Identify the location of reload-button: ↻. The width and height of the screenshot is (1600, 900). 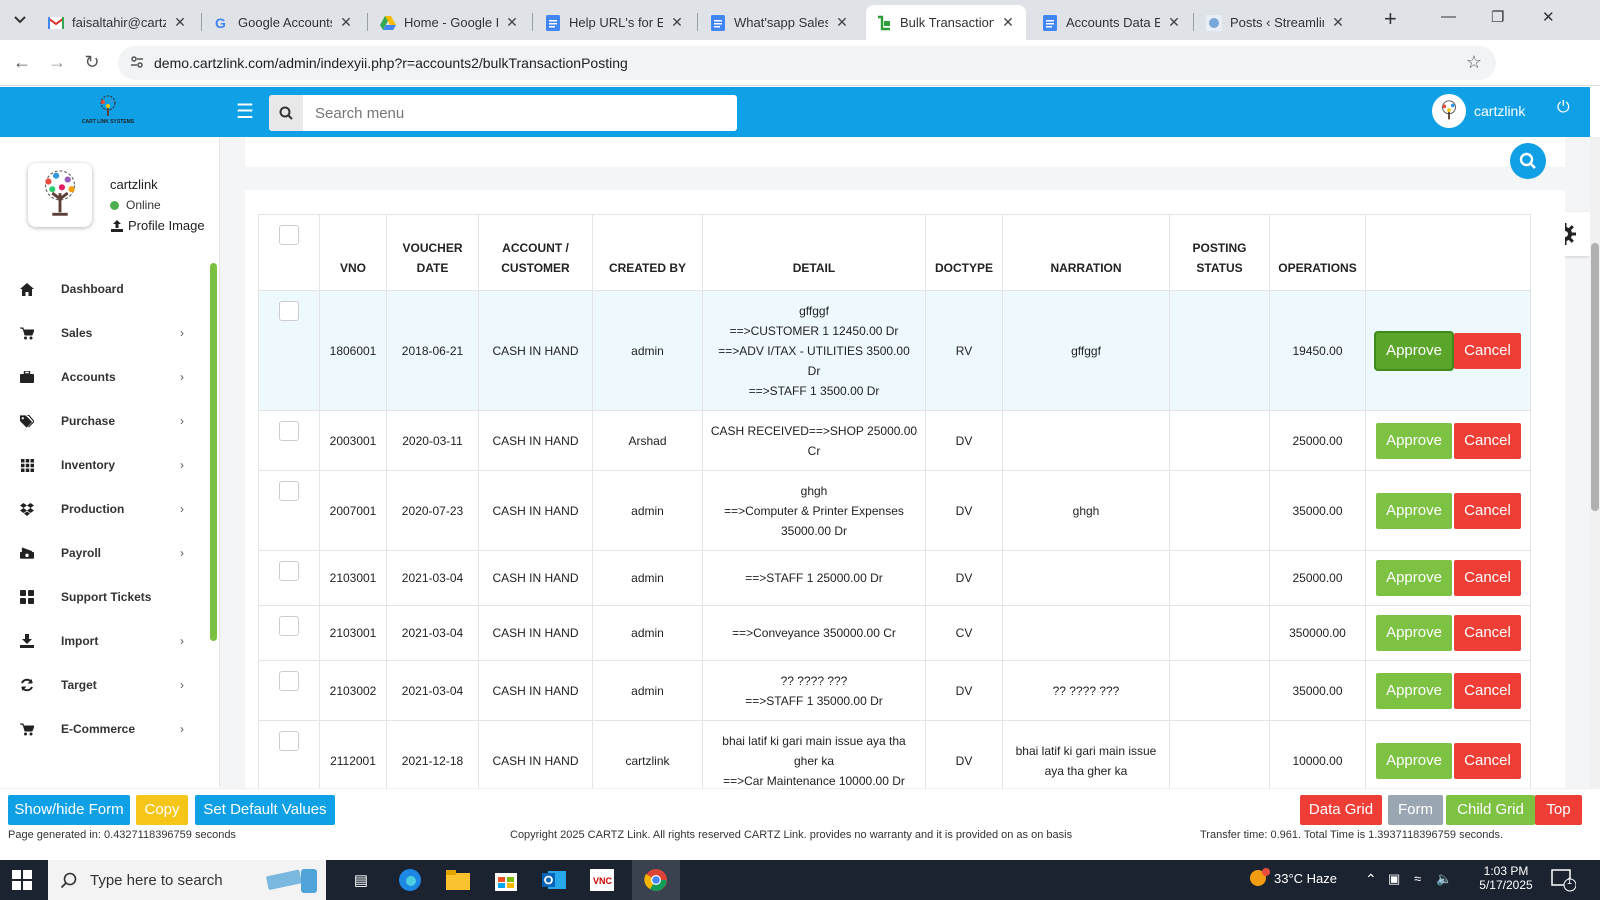
(92, 62).